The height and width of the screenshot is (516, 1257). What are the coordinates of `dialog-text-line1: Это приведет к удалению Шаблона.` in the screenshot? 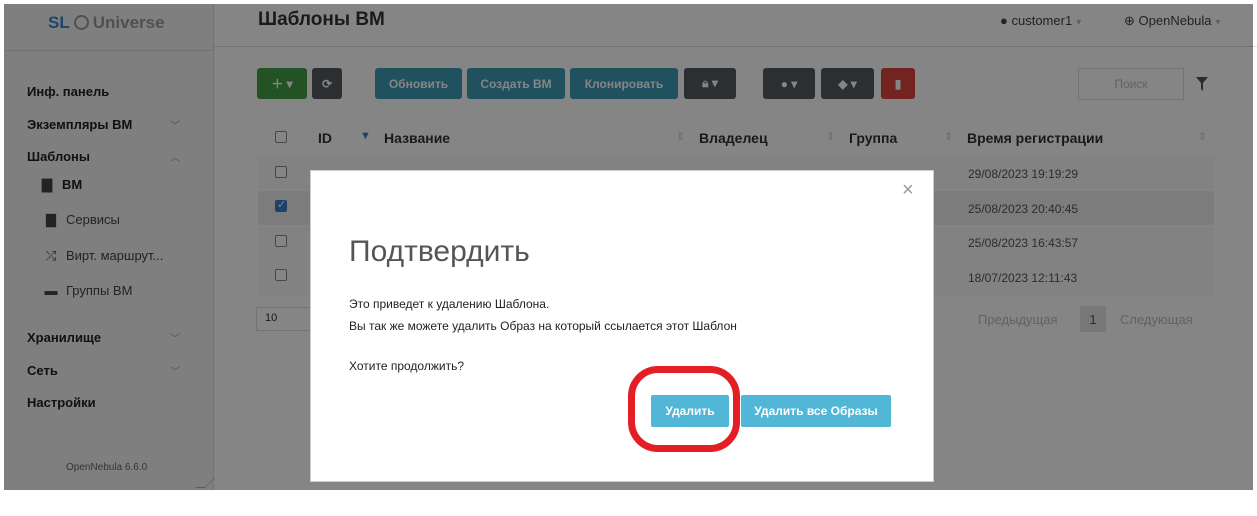 It's located at (449, 304).